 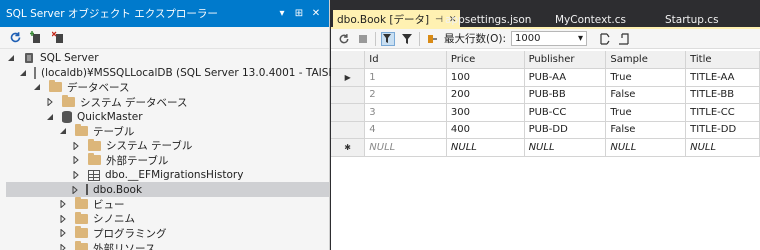 What do you see at coordinates (405, 130) in the screenshot?
I see `grid-cell: 4` at bounding box center [405, 130].